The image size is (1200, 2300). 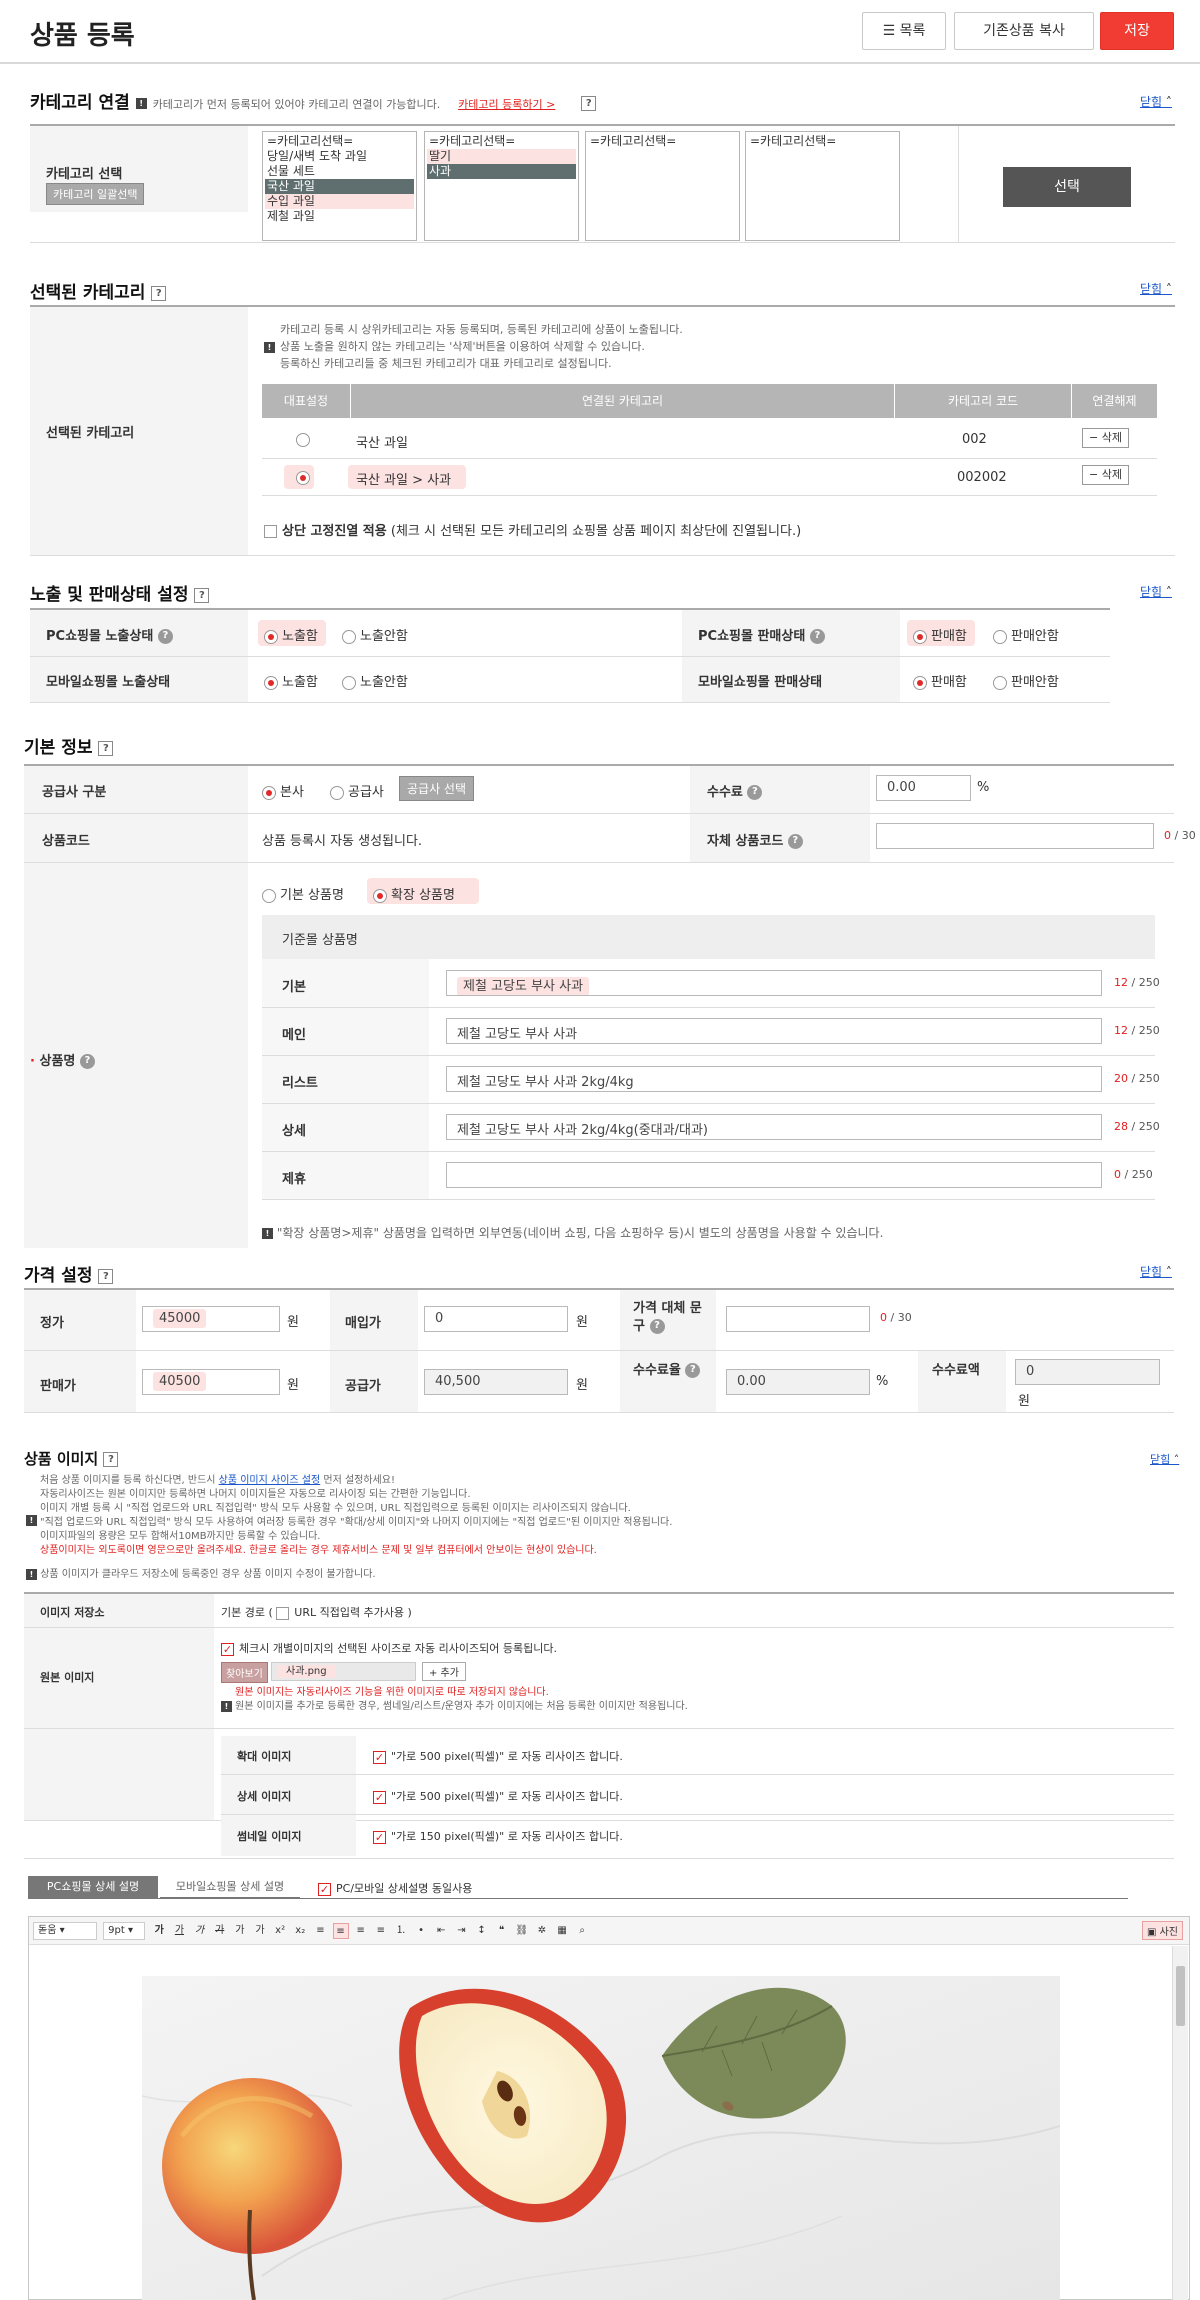 What do you see at coordinates (496, 1382) in the screenshot?
I see `supply-price-input: 40,500` at bounding box center [496, 1382].